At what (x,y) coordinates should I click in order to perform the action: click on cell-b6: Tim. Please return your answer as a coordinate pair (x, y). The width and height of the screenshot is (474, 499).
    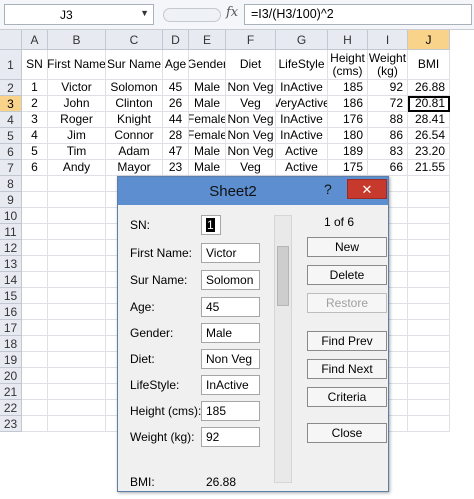
    Looking at the image, I should click on (77, 152).